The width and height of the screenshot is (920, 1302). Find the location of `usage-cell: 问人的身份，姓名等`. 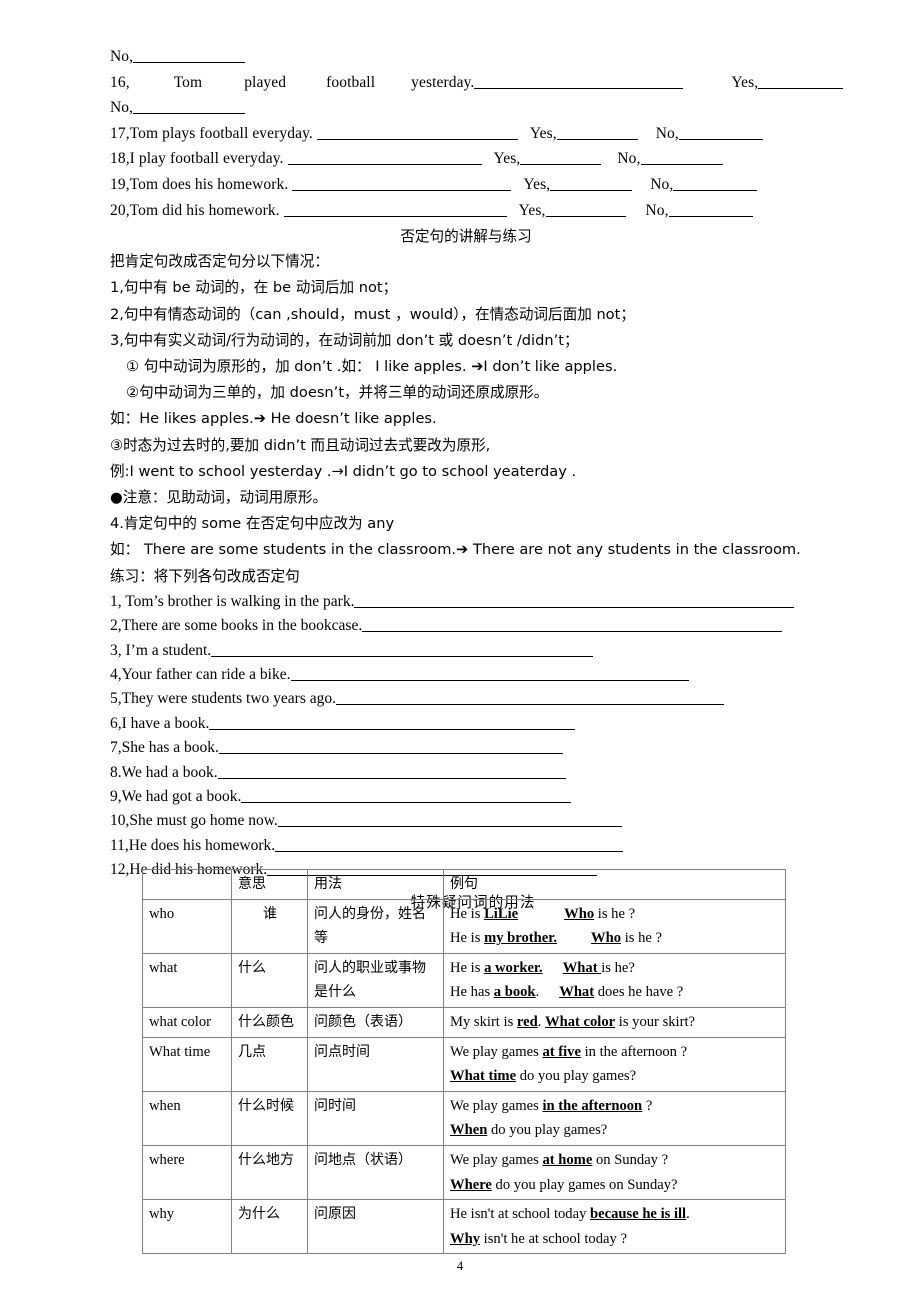

usage-cell: 问人的身份，姓名等 is located at coordinates (375, 926).